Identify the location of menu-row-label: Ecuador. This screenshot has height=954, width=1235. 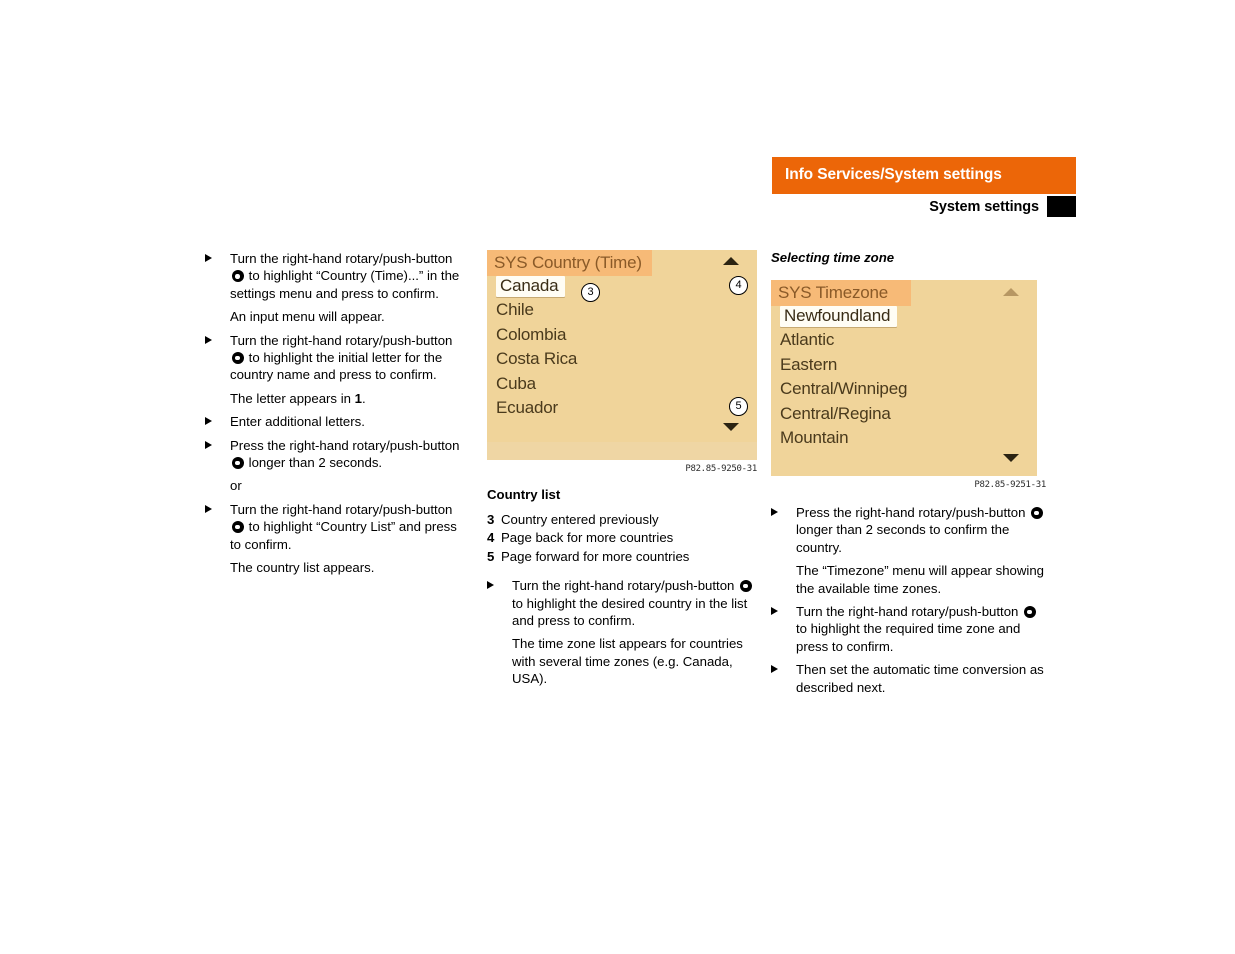
(527, 407).